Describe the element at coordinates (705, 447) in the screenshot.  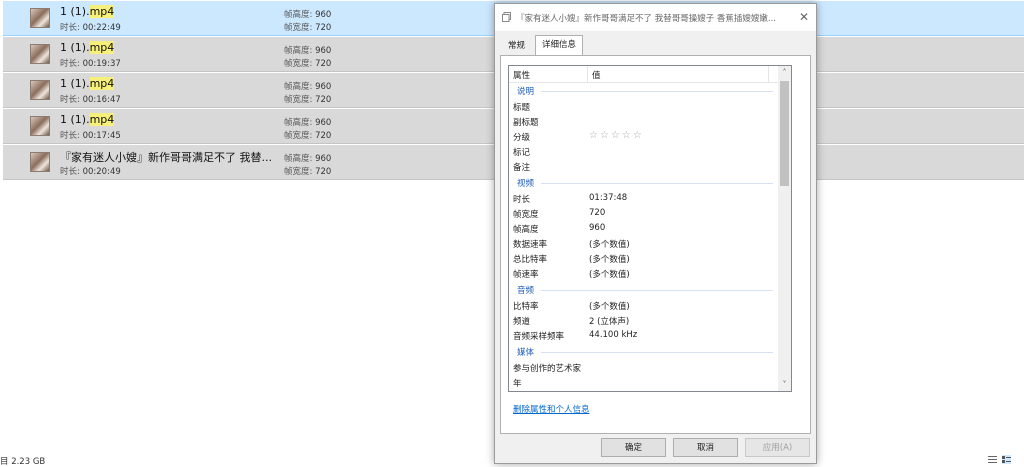
I see `cancel-button: 取消` at that location.